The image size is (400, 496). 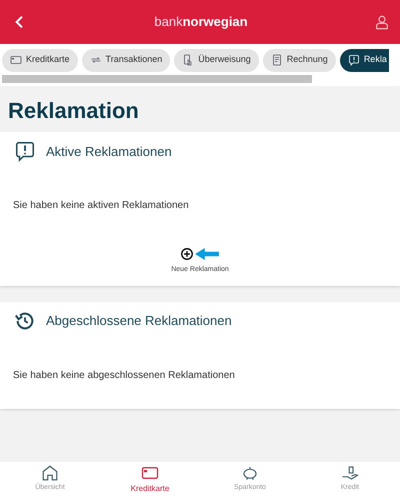 I want to click on tab: Rechnung, so click(x=299, y=60).